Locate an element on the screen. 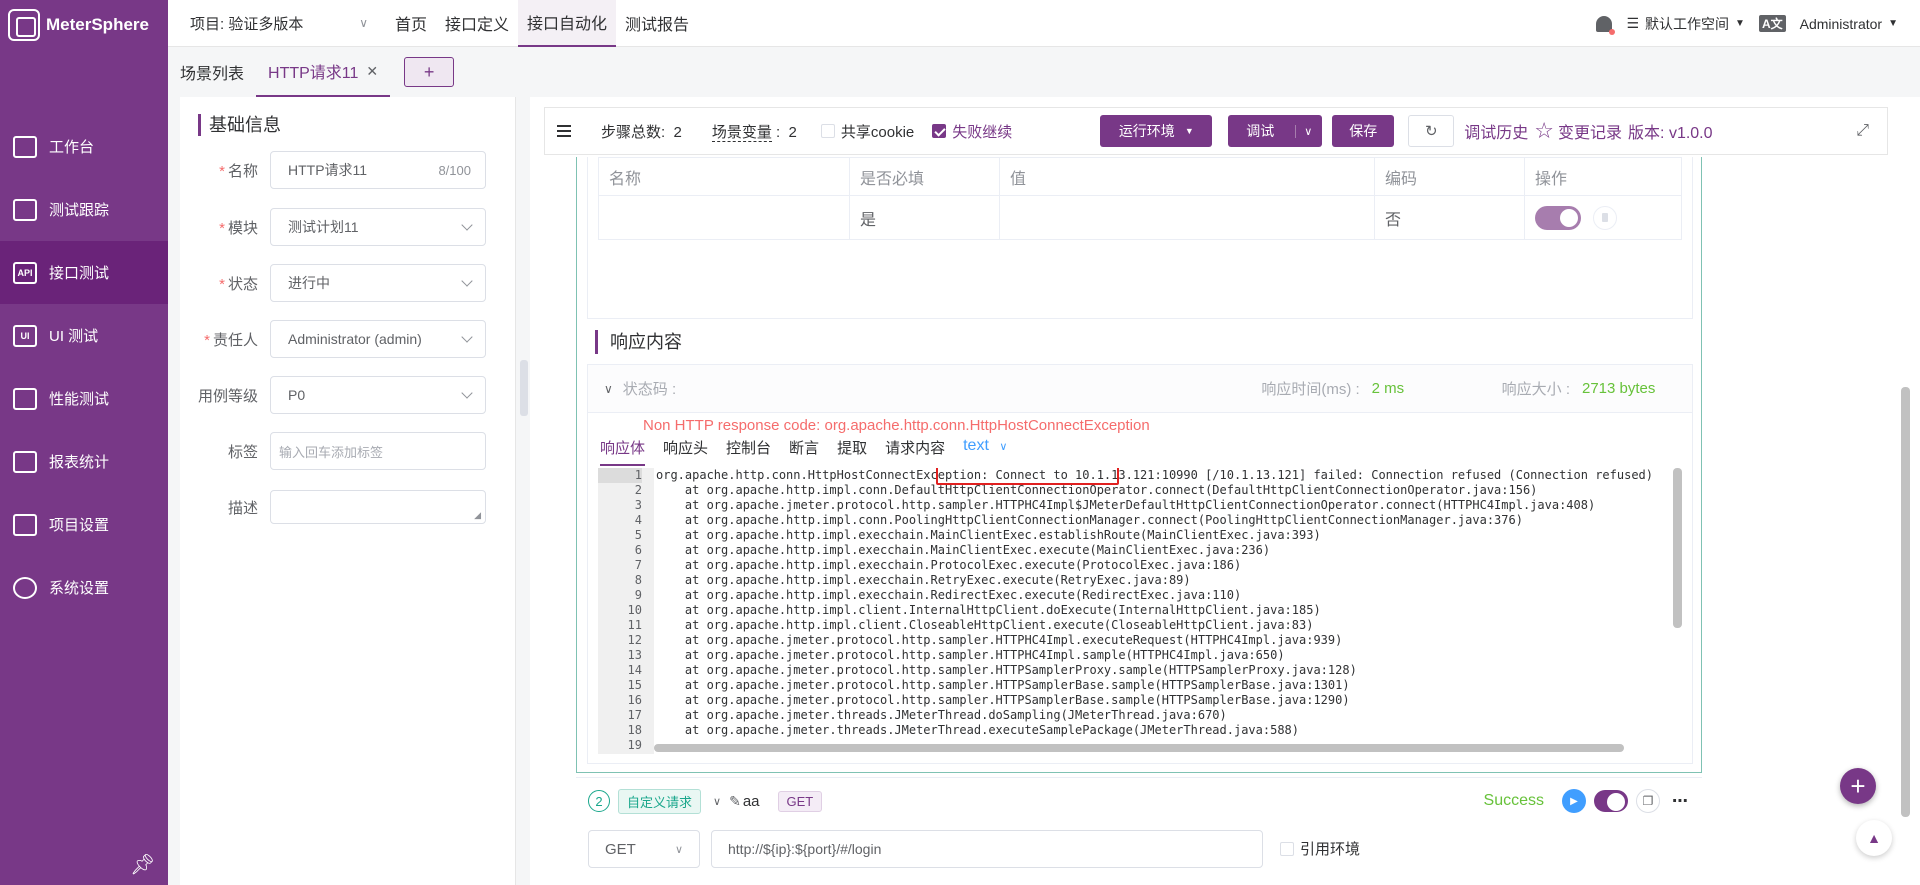  language-icon: A文 is located at coordinates (1772, 23).